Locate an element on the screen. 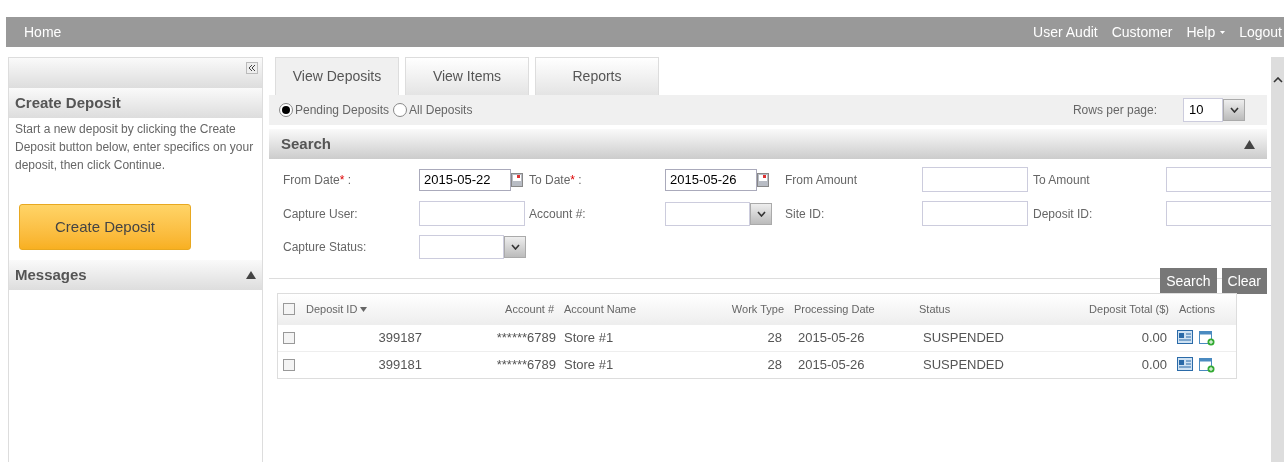 Image resolution: width=1284 pixels, height=462 pixels. radio-option: Pending Deposits is located at coordinates (334, 110).